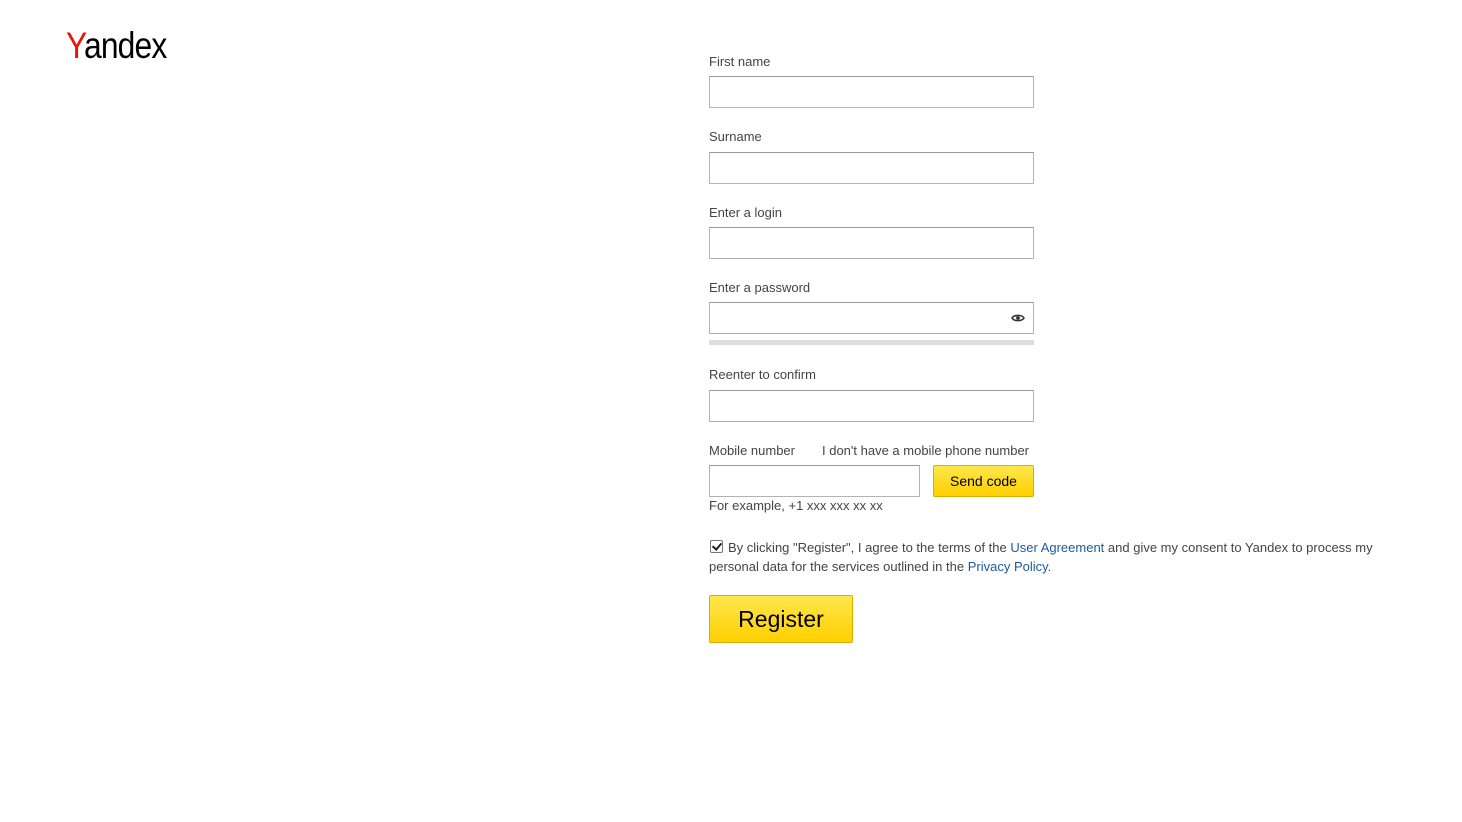 This screenshot has height=822, width=1462. I want to click on login-input, so click(871, 243).